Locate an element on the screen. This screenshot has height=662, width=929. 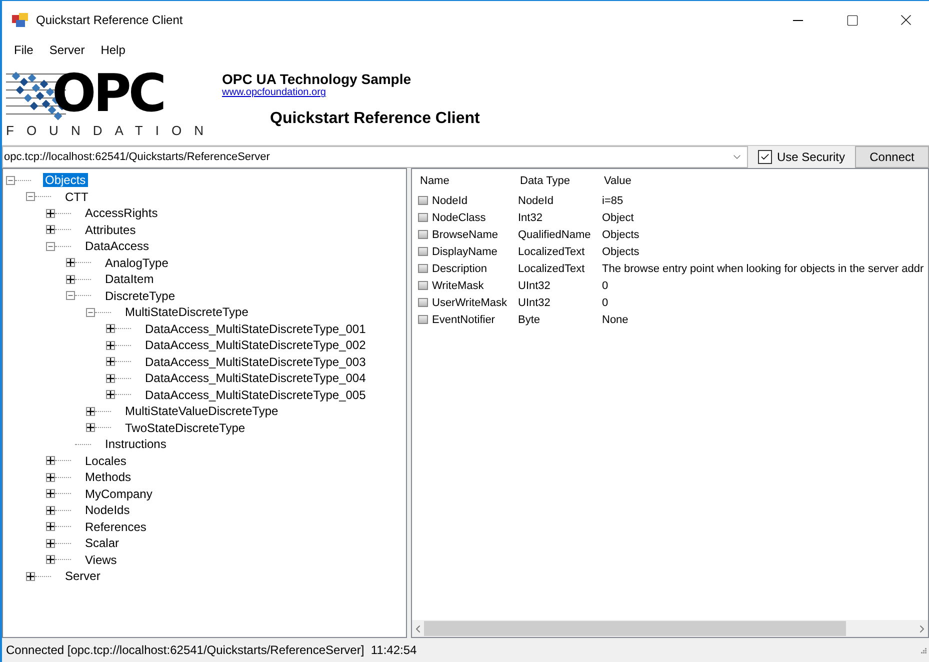
logo-caption: FOUNDATION is located at coordinates (104, 130).